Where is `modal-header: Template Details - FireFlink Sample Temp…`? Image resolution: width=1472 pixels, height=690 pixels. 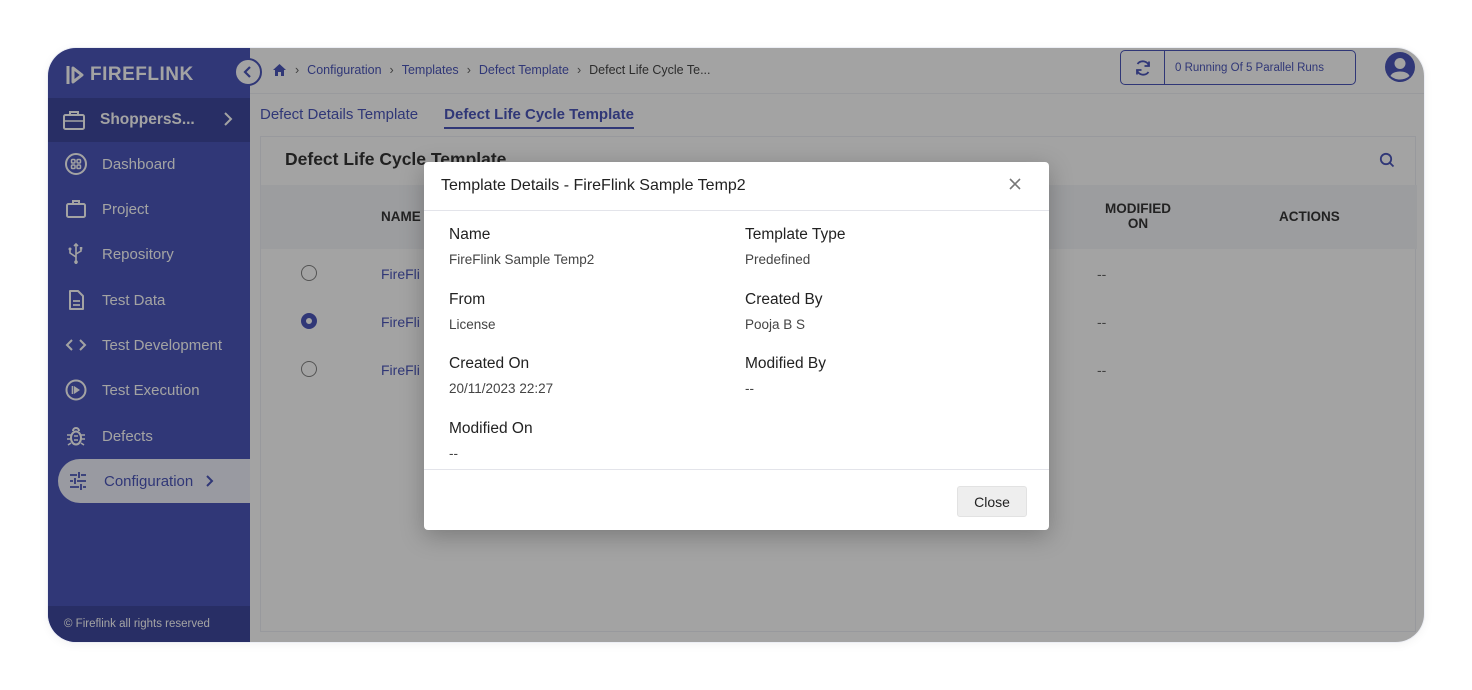
modal-header: Template Details - FireFlink Sample Temp… is located at coordinates (736, 186).